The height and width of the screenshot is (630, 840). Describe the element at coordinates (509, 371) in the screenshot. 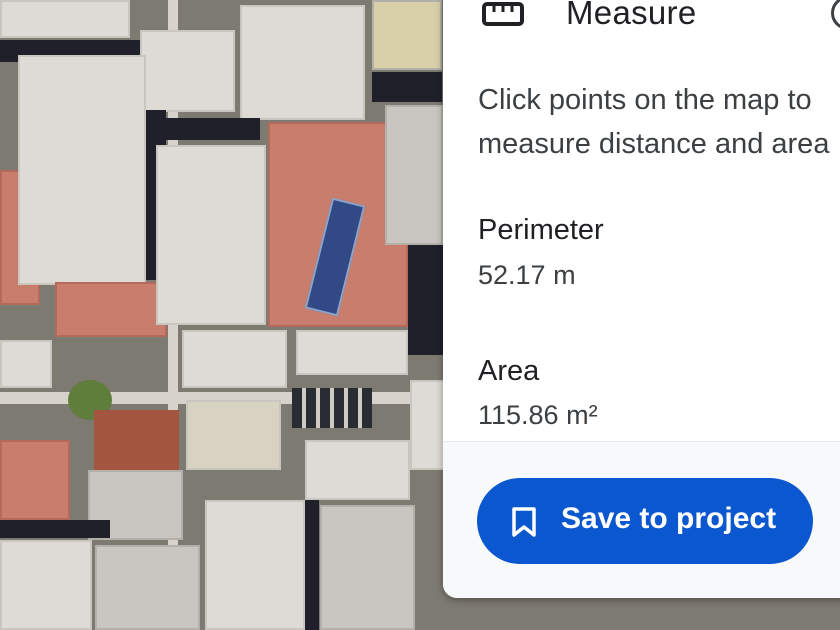

I see `area-label: Area` at that location.